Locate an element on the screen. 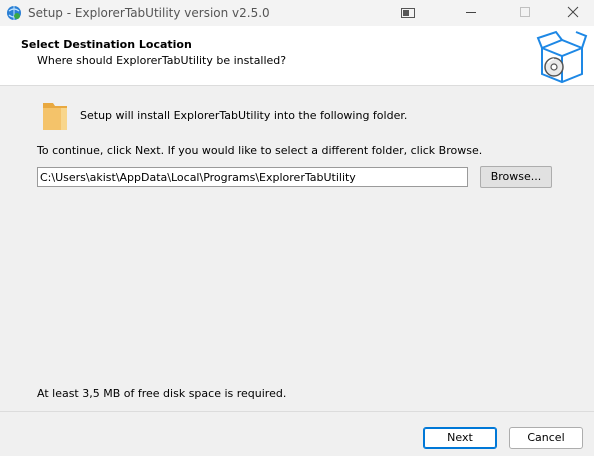  folder-icon is located at coordinates (55, 117).